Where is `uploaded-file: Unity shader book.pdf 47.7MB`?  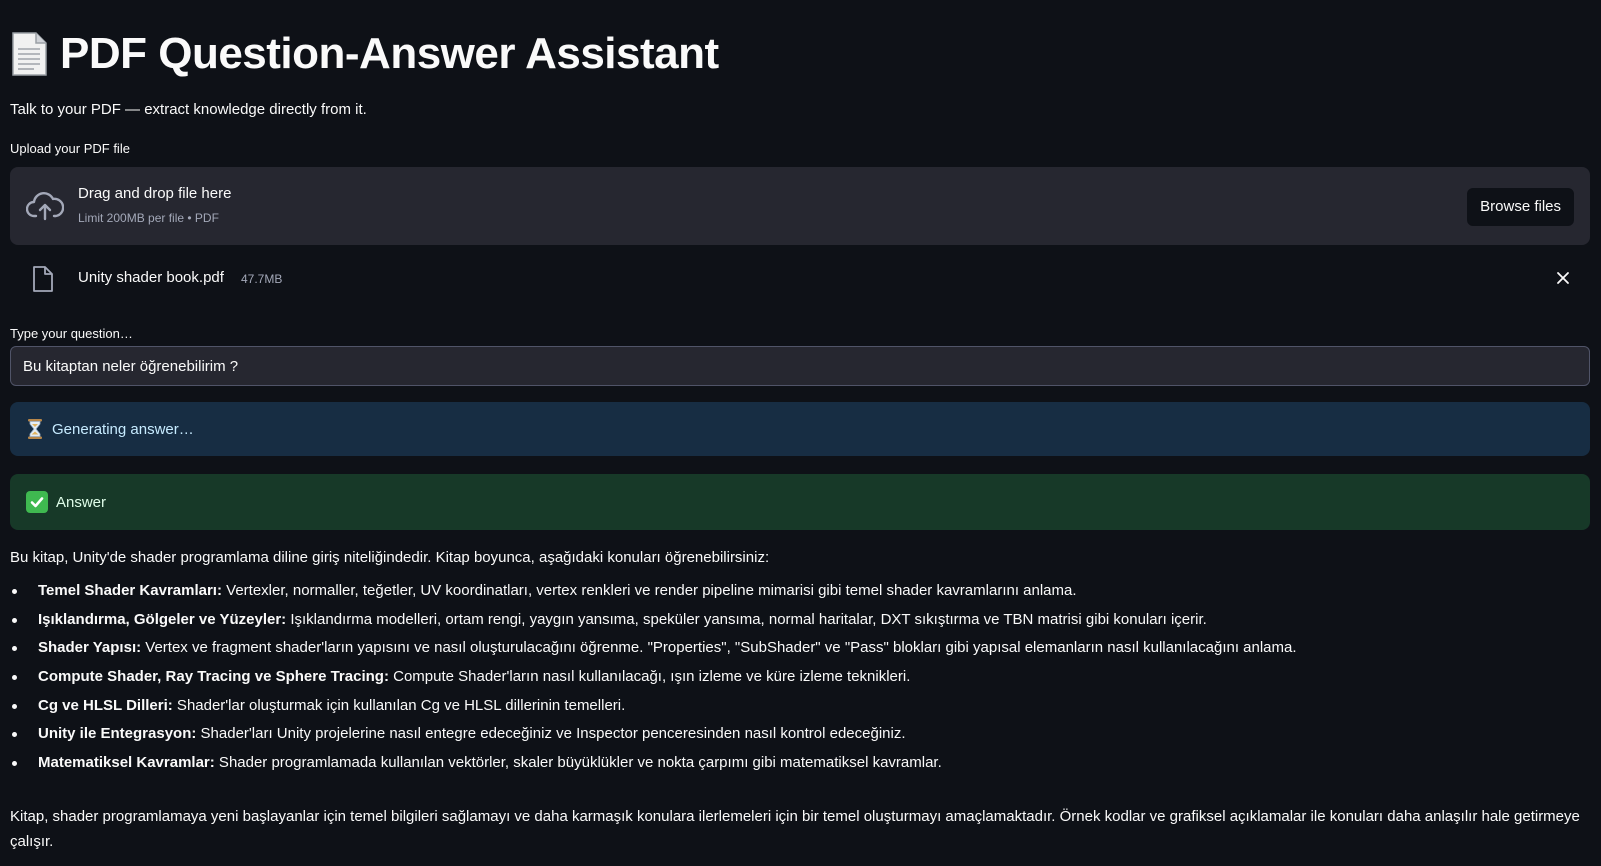
uploaded-file: Unity shader book.pdf 47.7MB is located at coordinates (800, 278).